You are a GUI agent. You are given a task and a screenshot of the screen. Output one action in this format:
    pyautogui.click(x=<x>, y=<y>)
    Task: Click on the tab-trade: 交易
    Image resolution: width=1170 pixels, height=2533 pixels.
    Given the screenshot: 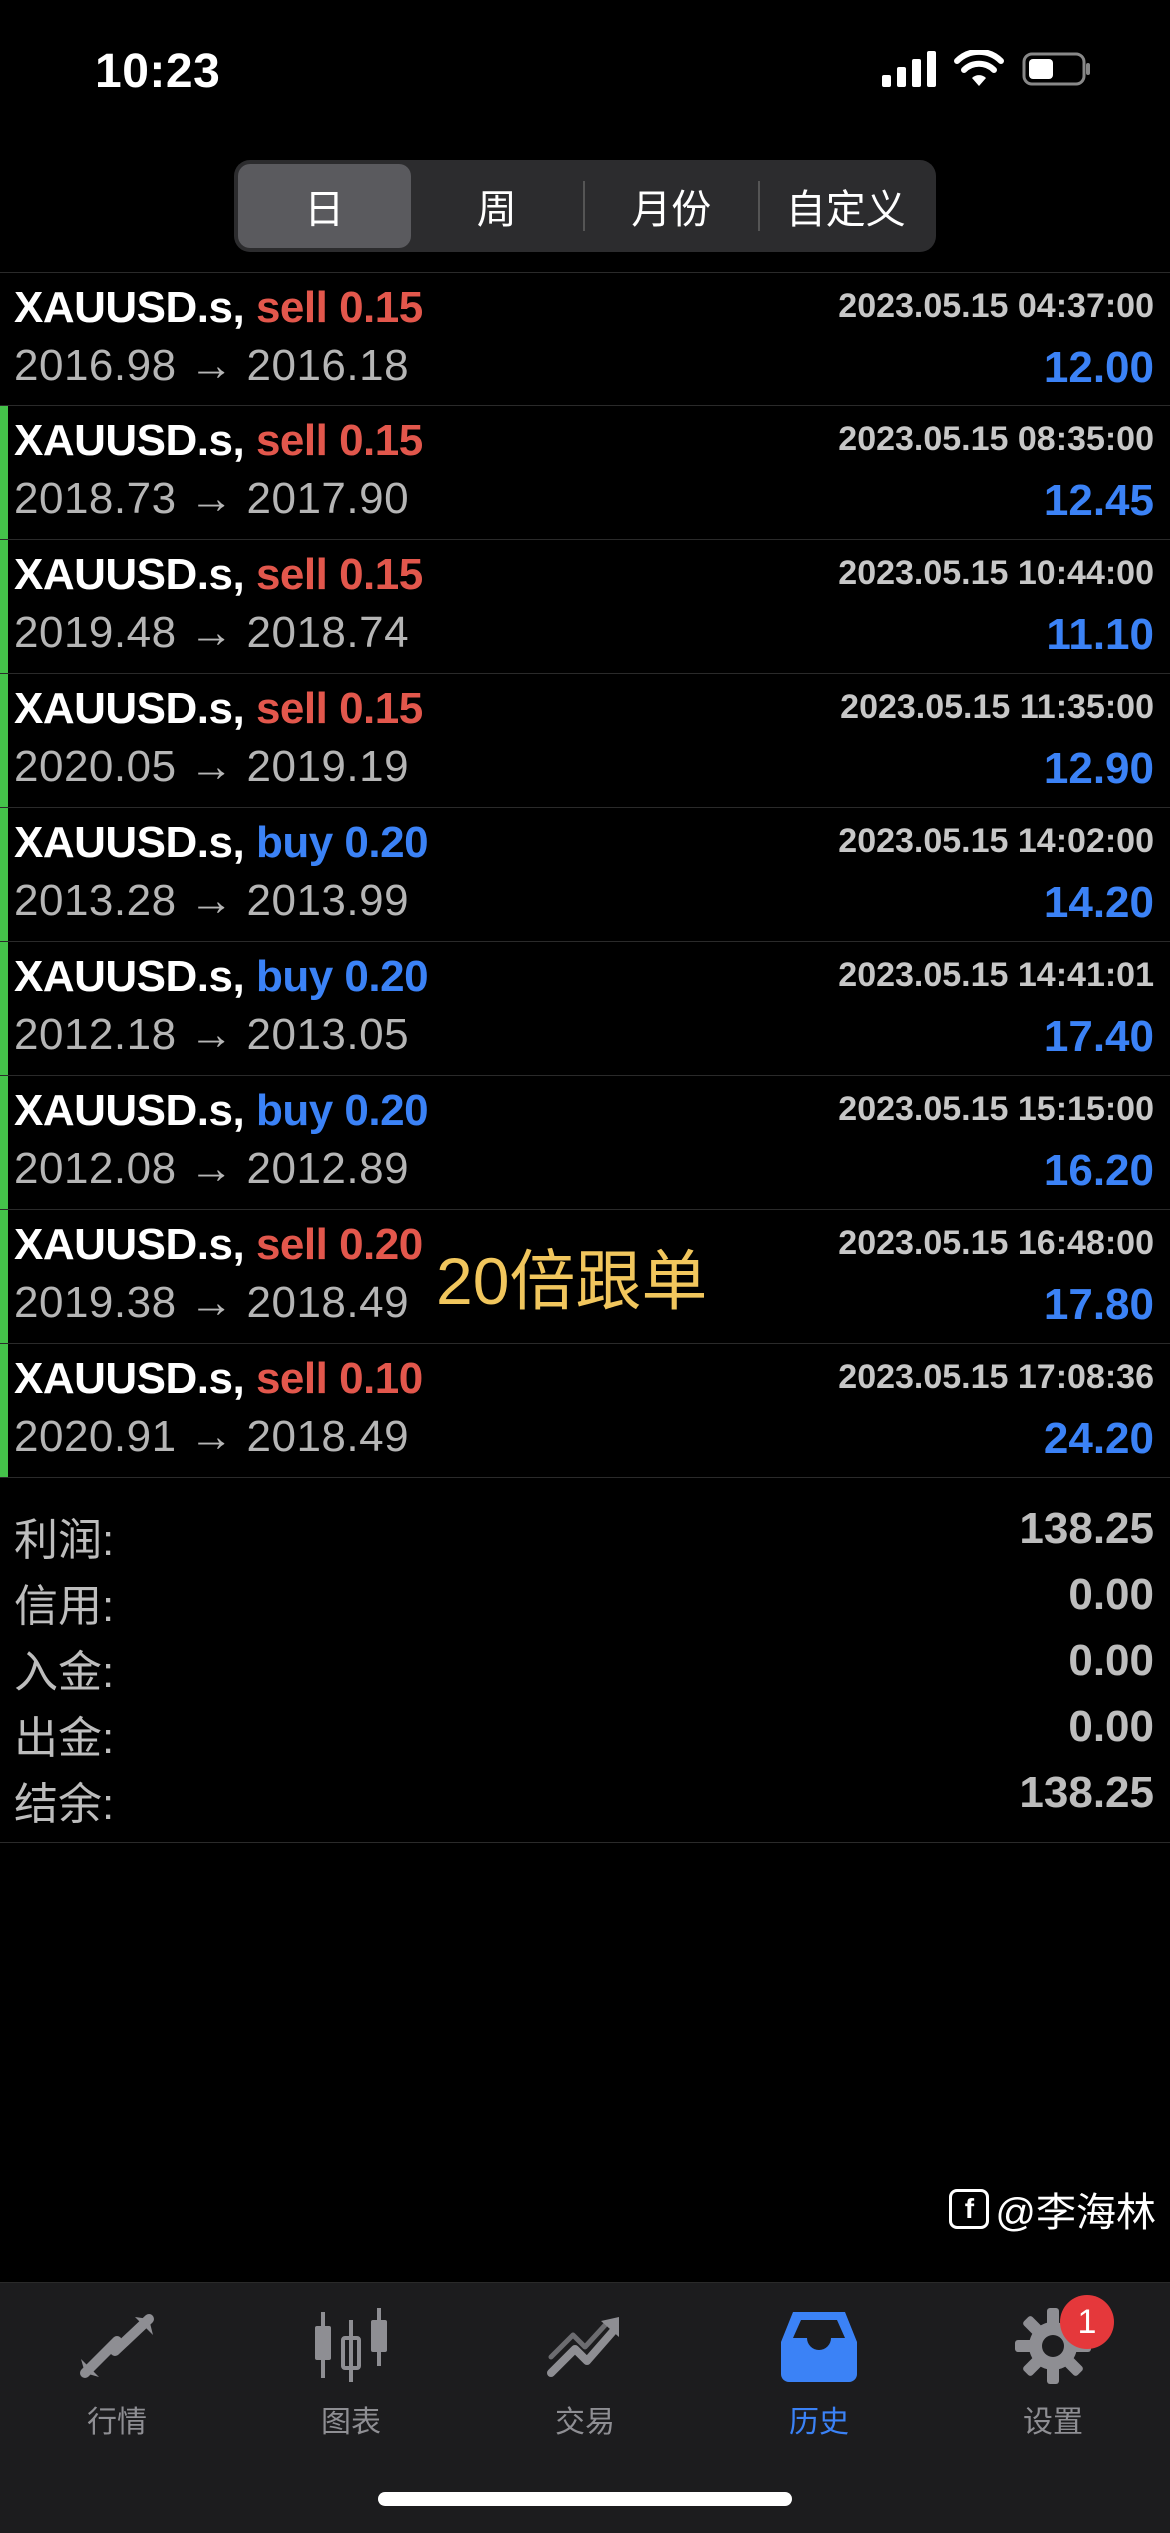 What is the action you would take?
    pyautogui.click(x=585, y=2381)
    